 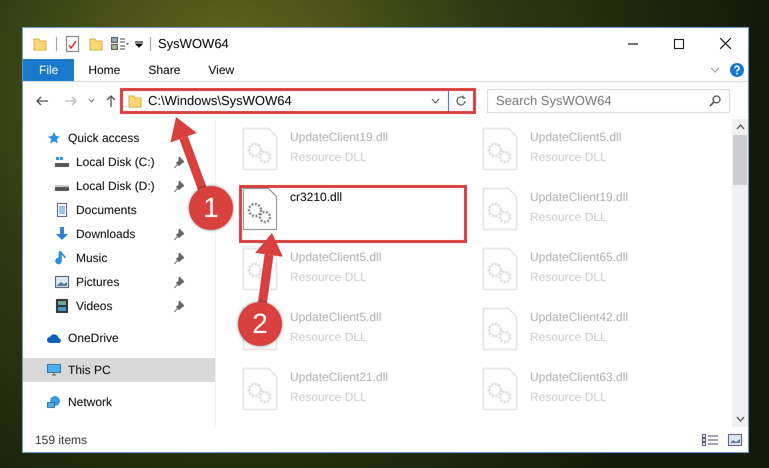 What do you see at coordinates (48, 70) in the screenshot?
I see `file-menu-button: File` at bounding box center [48, 70].